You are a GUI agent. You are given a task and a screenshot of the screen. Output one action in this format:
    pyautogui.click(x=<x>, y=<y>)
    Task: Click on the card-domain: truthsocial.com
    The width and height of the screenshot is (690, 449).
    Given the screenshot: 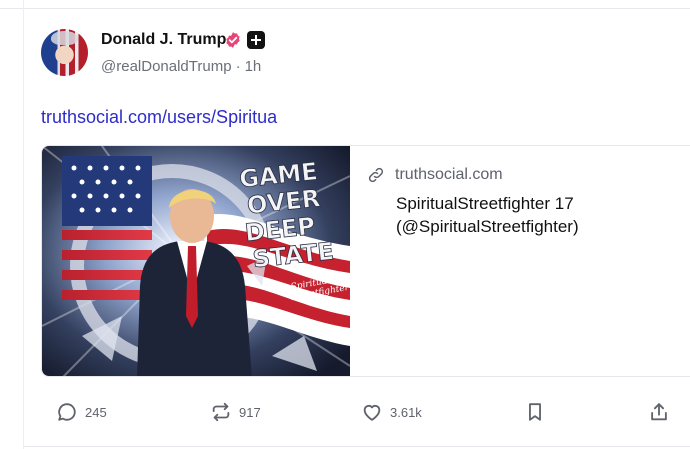 What is the action you would take?
    pyautogui.click(x=449, y=174)
    